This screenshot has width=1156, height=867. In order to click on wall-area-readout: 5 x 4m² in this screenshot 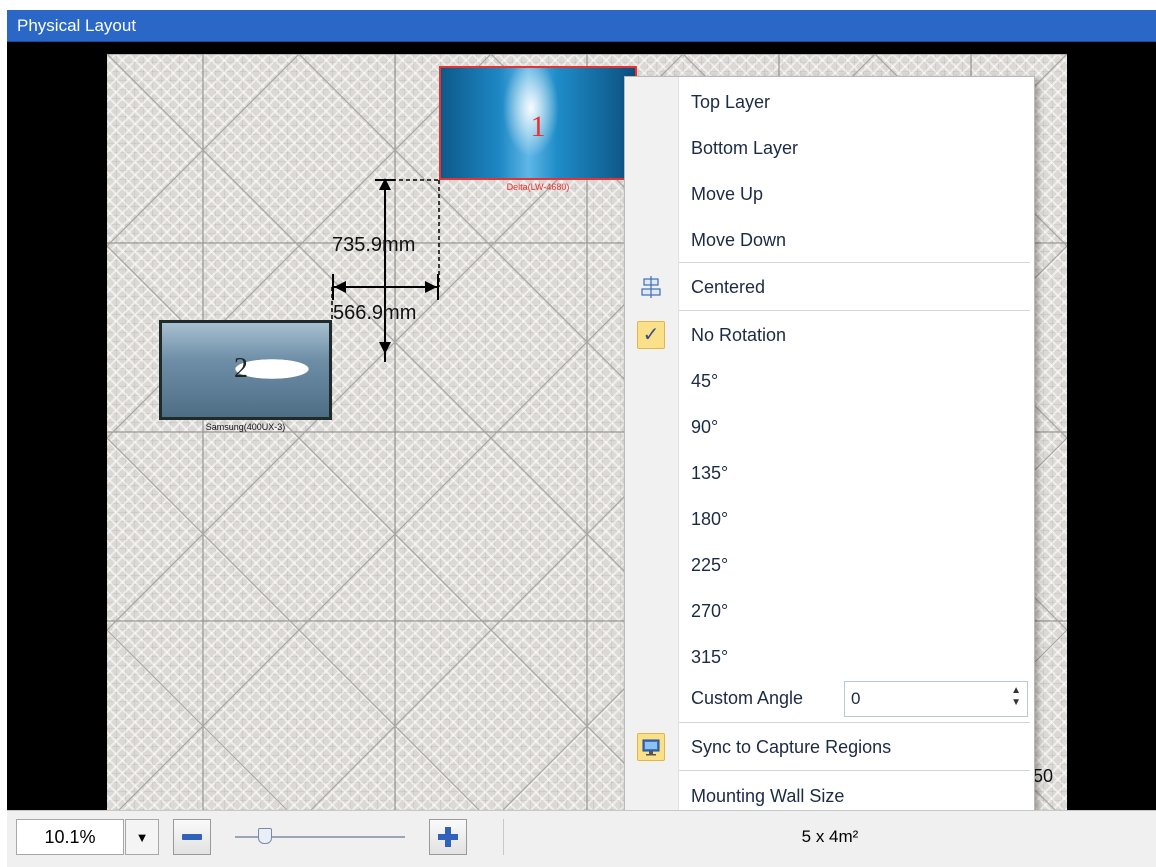, I will do `click(829, 837)`.